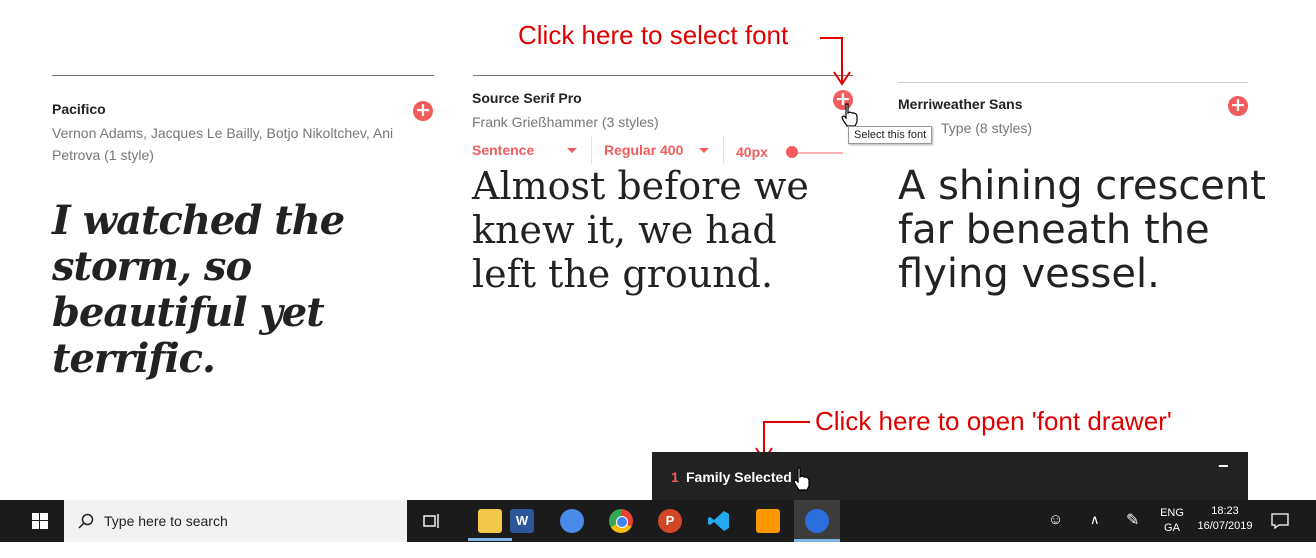  What do you see at coordinates (768, 521) in the screenshot?
I see `sublime-text-icon` at bounding box center [768, 521].